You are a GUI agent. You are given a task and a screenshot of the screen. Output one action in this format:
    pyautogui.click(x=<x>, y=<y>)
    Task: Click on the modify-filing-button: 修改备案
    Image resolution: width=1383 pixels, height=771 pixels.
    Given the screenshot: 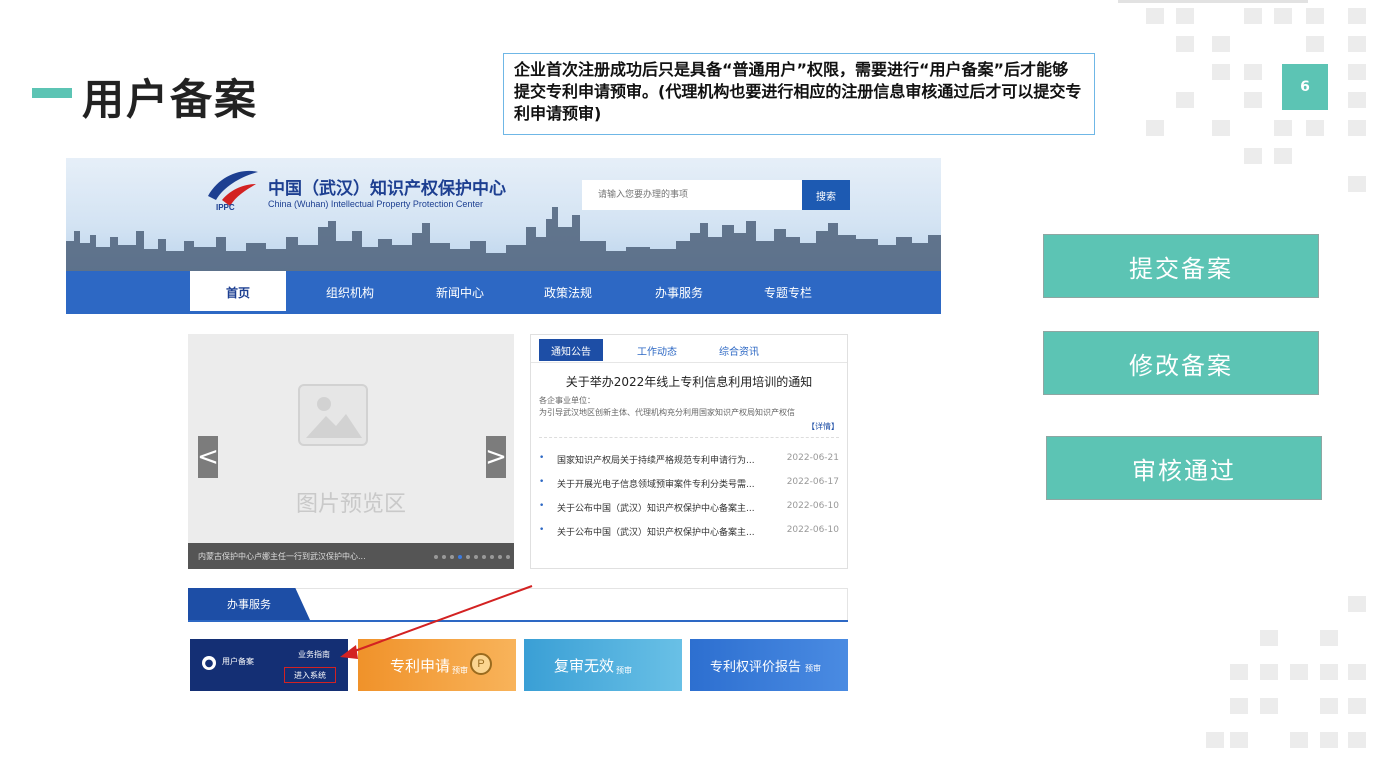 What is the action you would take?
    pyautogui.click(x=1181, y=363)
    